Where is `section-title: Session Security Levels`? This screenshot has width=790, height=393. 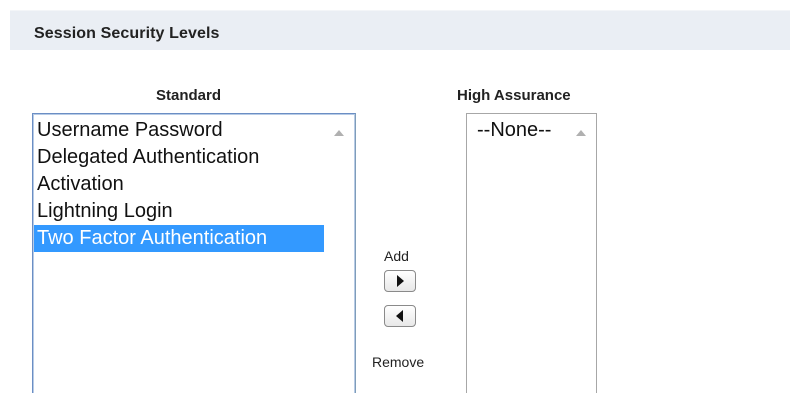 section-title: Session Security Levels is located at coordinates (127, 33).